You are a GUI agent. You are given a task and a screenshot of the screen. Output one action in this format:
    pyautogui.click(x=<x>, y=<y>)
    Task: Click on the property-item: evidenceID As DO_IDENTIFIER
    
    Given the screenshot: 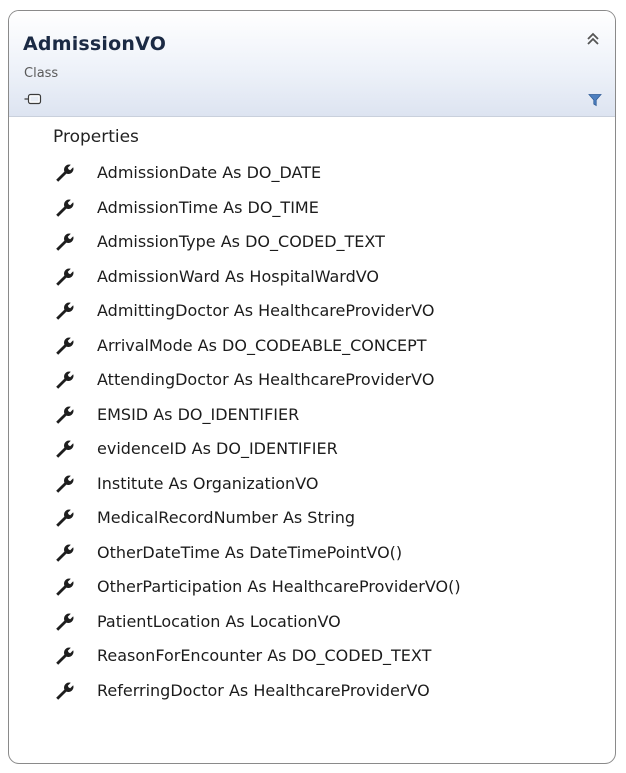 What is the action you would take?
    pyautogui.click(x=312, y=450)
    